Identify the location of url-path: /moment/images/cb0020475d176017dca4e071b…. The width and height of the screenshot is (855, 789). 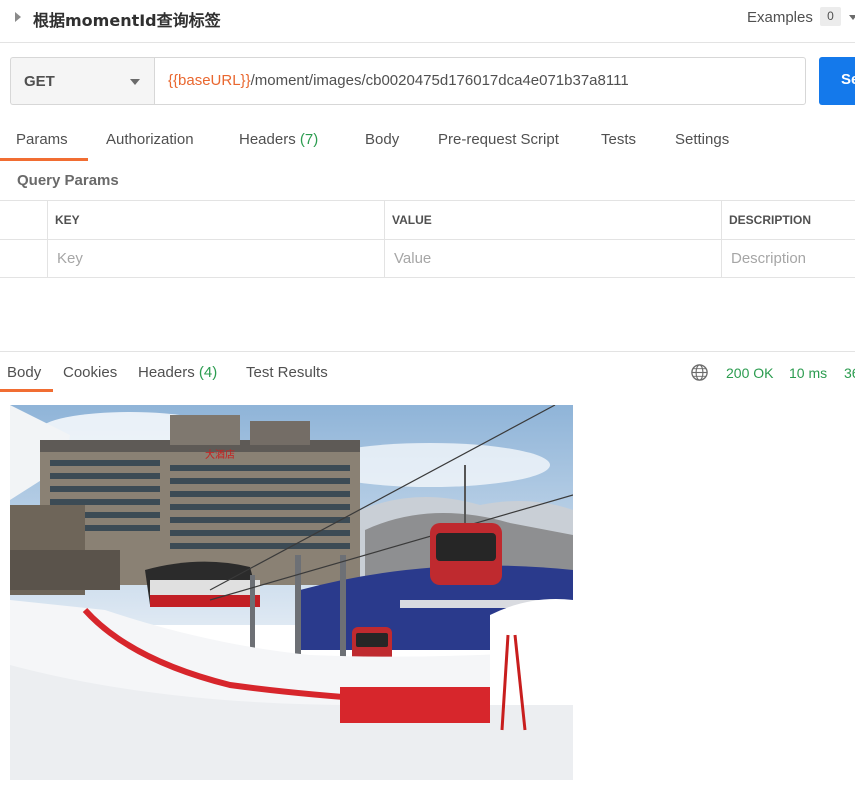
(439, 80).